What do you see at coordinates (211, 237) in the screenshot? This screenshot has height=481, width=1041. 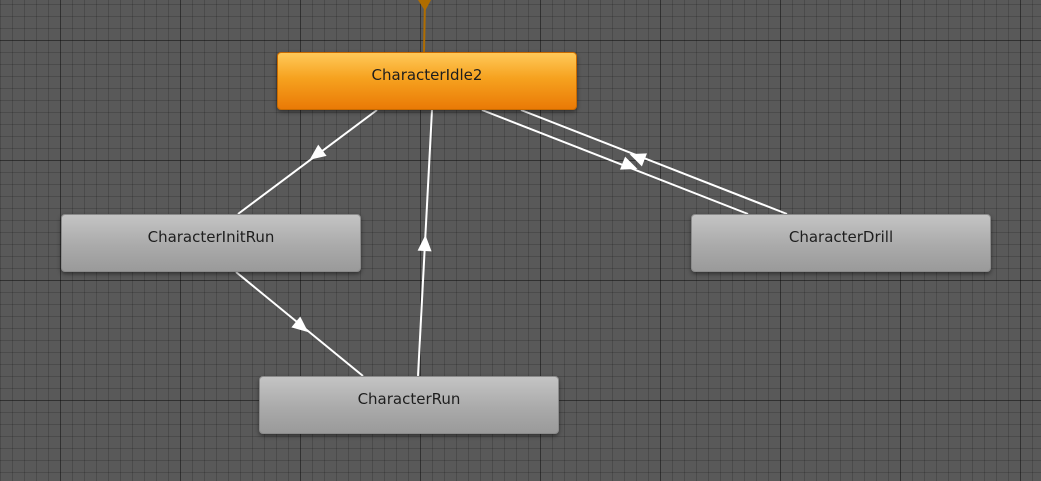 I see `state-label: CharacterInitRun` at bounding box center [211, 237].